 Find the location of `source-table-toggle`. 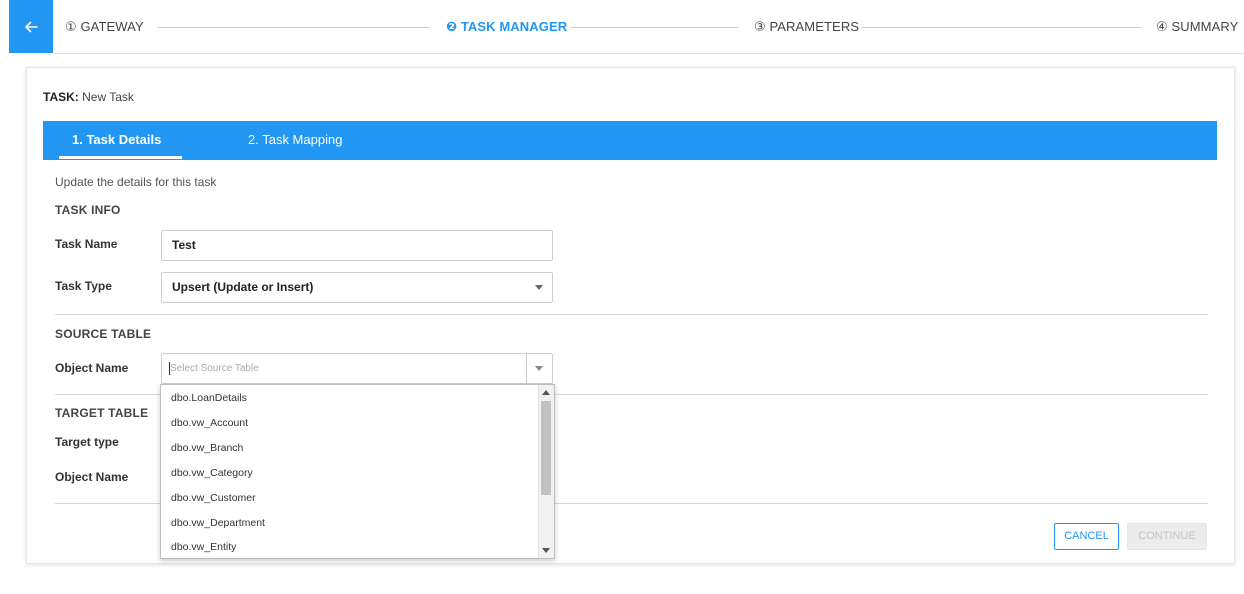

source-table-toggle is located at coordinates (539, 368).